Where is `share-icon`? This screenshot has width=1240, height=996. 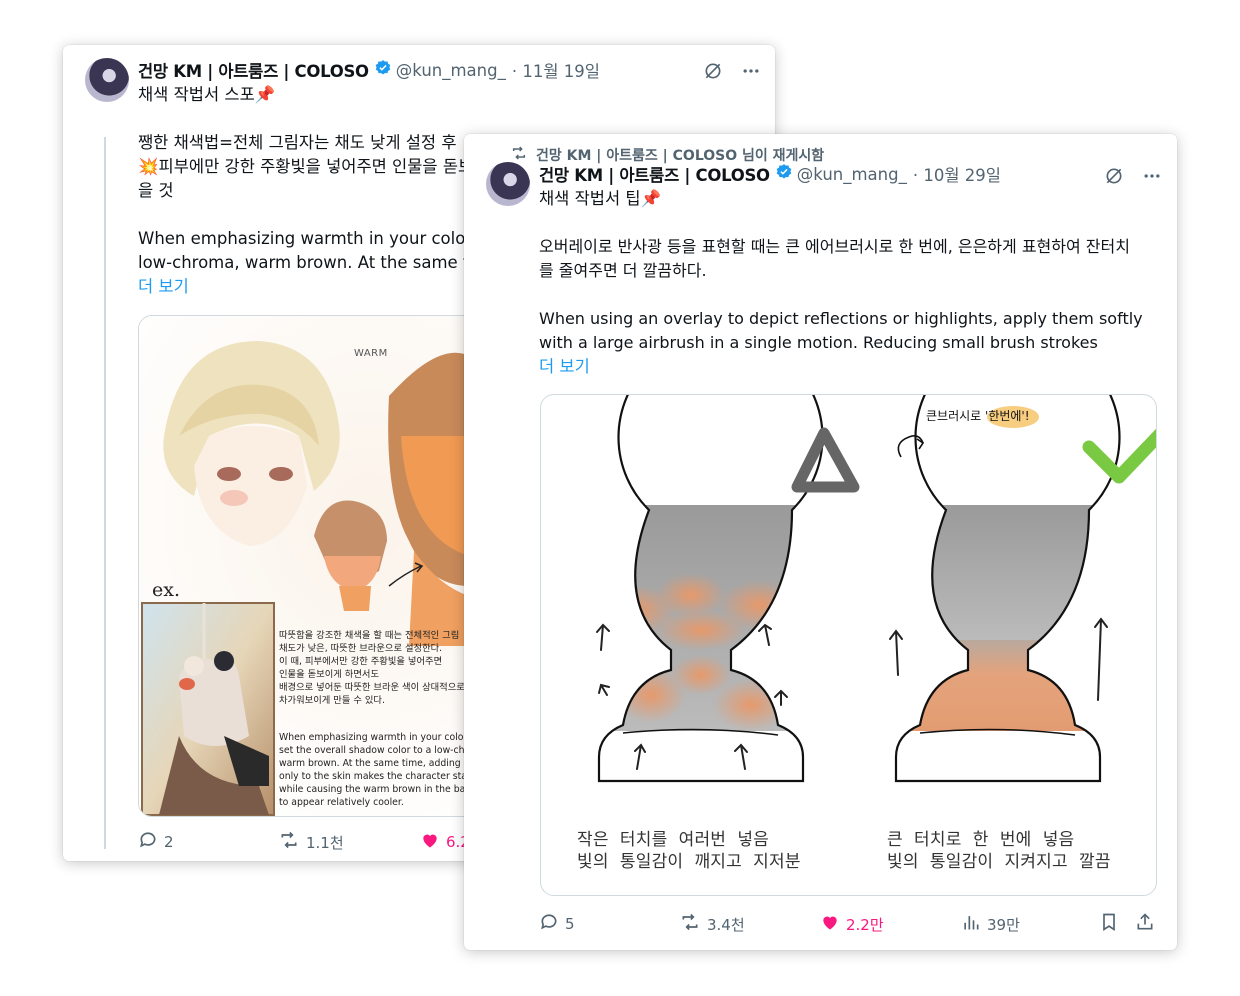 share-icon is located at coordinates (1145, 924).